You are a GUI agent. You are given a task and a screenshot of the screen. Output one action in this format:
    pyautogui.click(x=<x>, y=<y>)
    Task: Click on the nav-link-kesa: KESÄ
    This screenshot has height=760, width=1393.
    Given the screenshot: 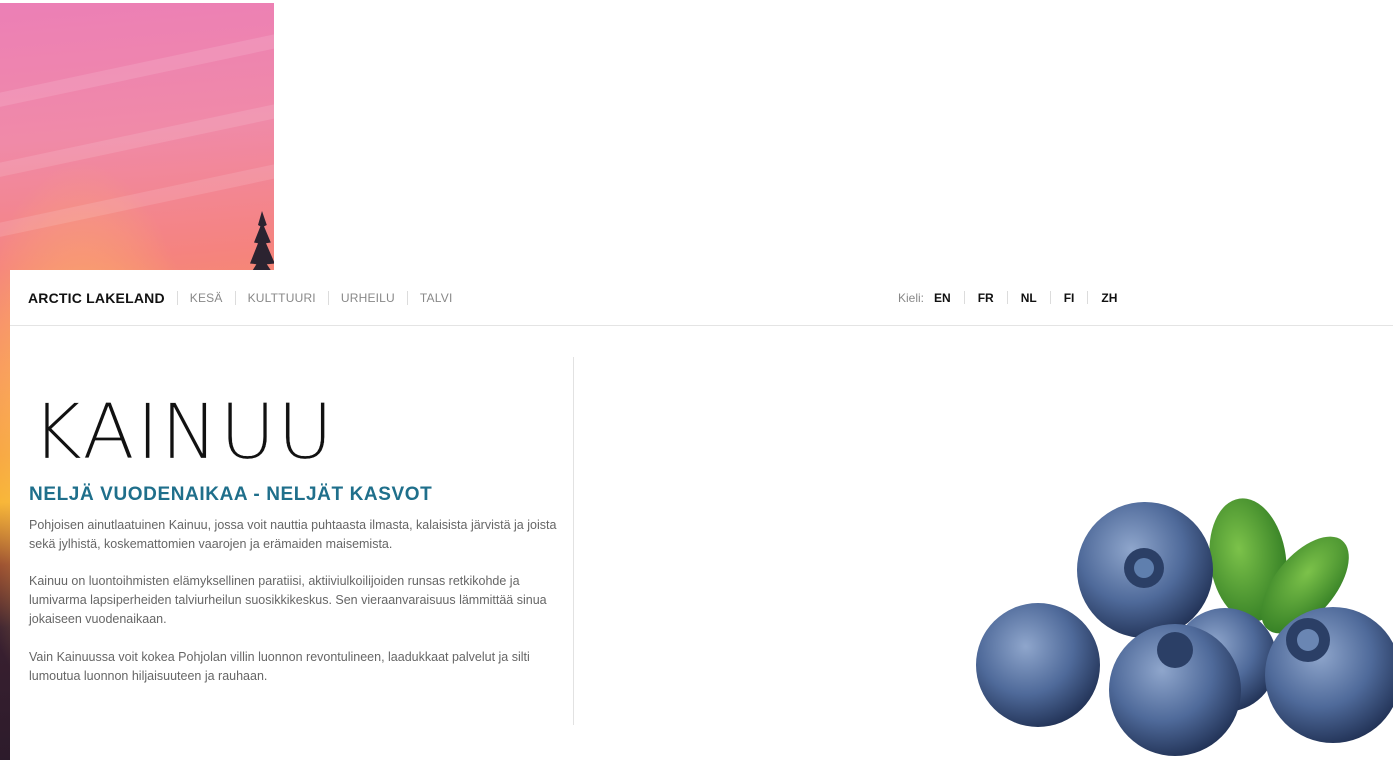 What is the action you would take?
    pyautogui.click(x=206, y=298)
    